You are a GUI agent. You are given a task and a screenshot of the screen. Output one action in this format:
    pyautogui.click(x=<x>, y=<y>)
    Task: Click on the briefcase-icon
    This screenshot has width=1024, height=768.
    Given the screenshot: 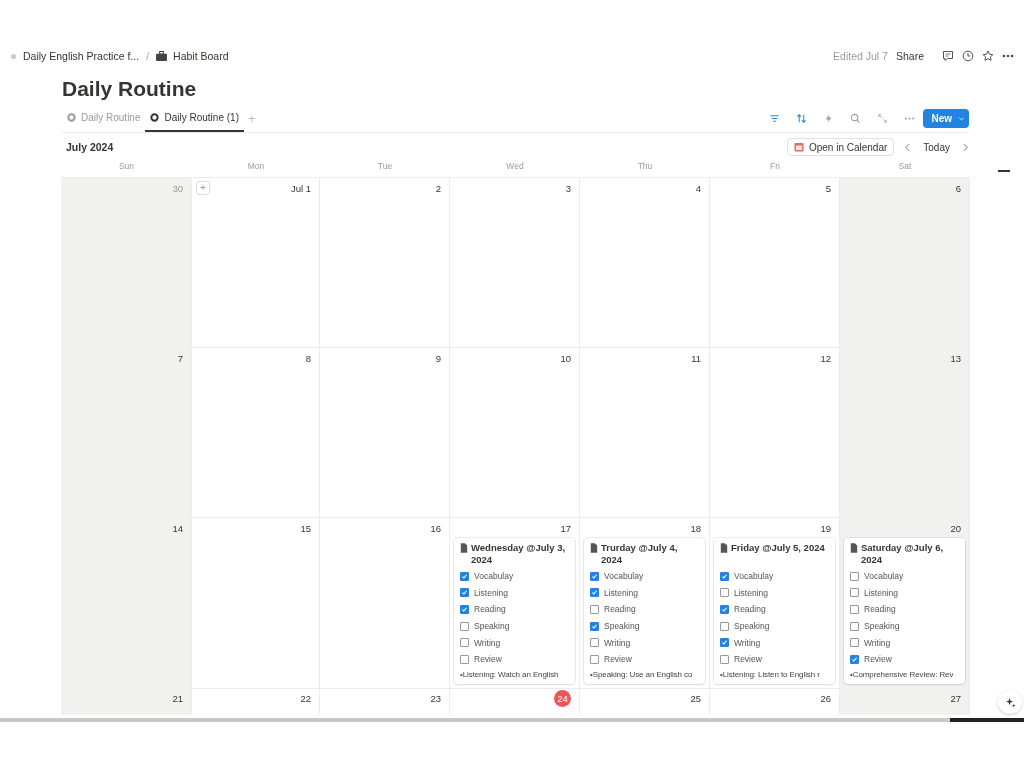 What is the action you would take?
    pyautogui.click(x=162, y=56)
    